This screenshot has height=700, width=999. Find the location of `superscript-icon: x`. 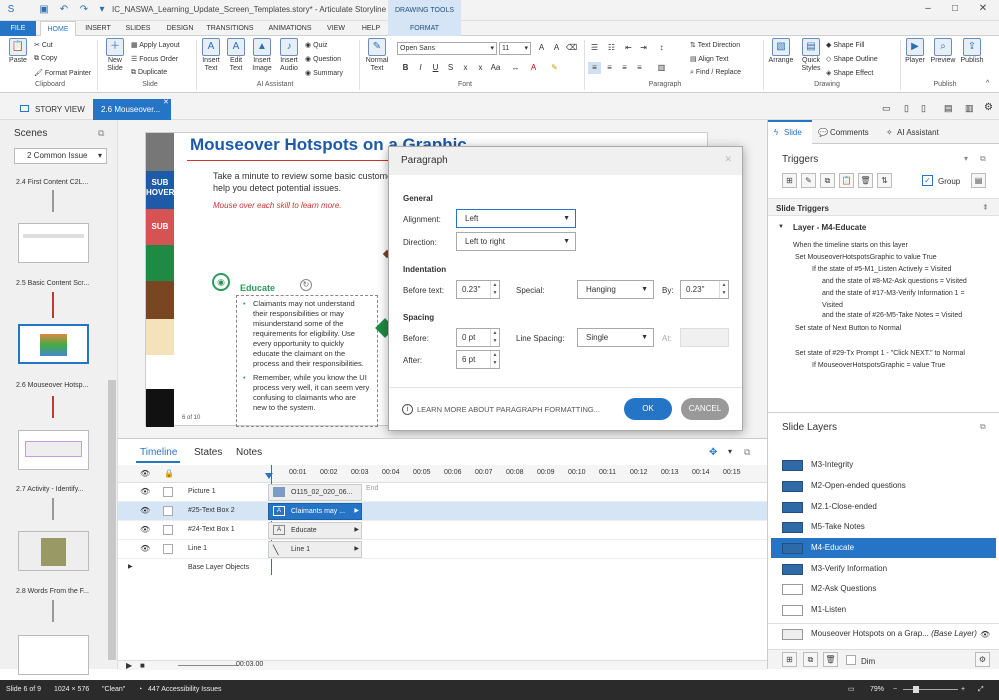

superscript-icon: x is located at coordinates (480, 68).